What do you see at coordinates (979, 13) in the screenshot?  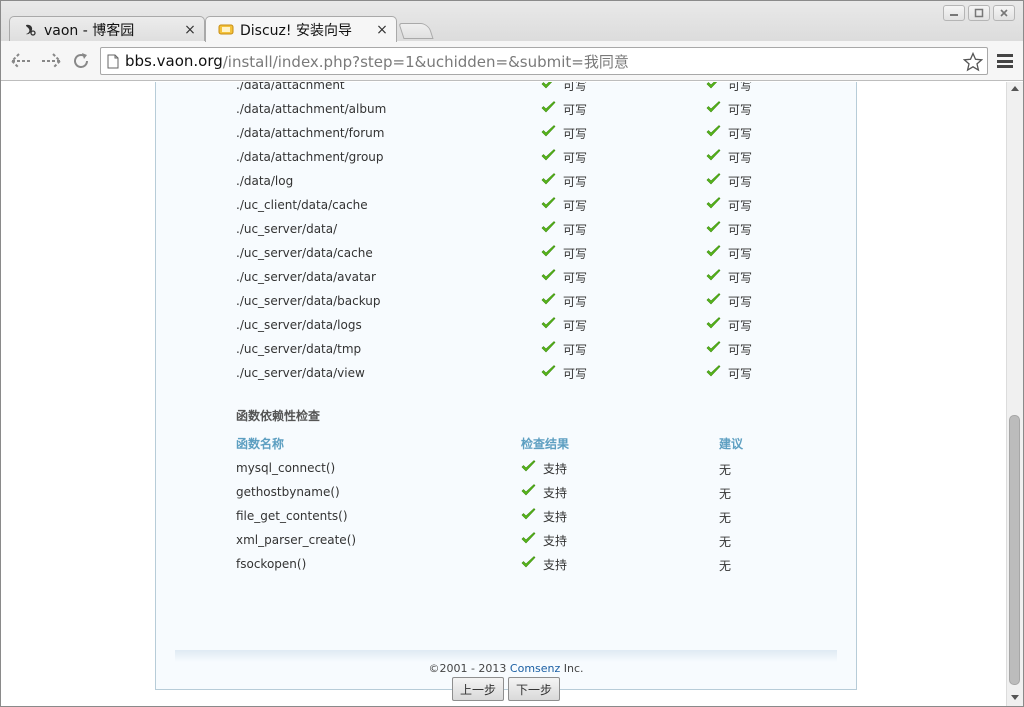 I see `maximize-button` at bounding box center [979, 13].